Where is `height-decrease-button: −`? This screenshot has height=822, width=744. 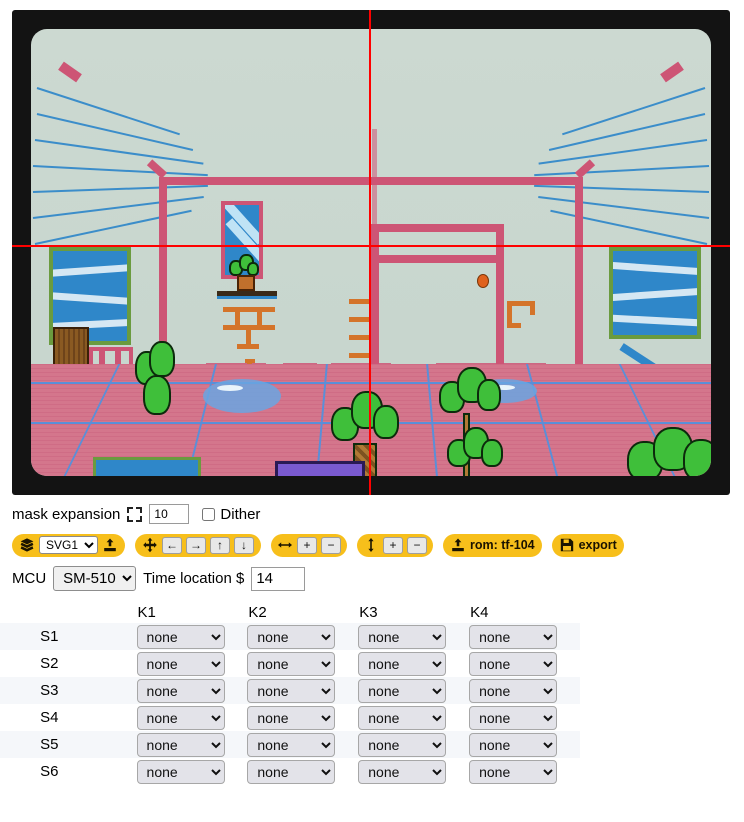 height-decrease-button: − is located at coordinates (417, 545).